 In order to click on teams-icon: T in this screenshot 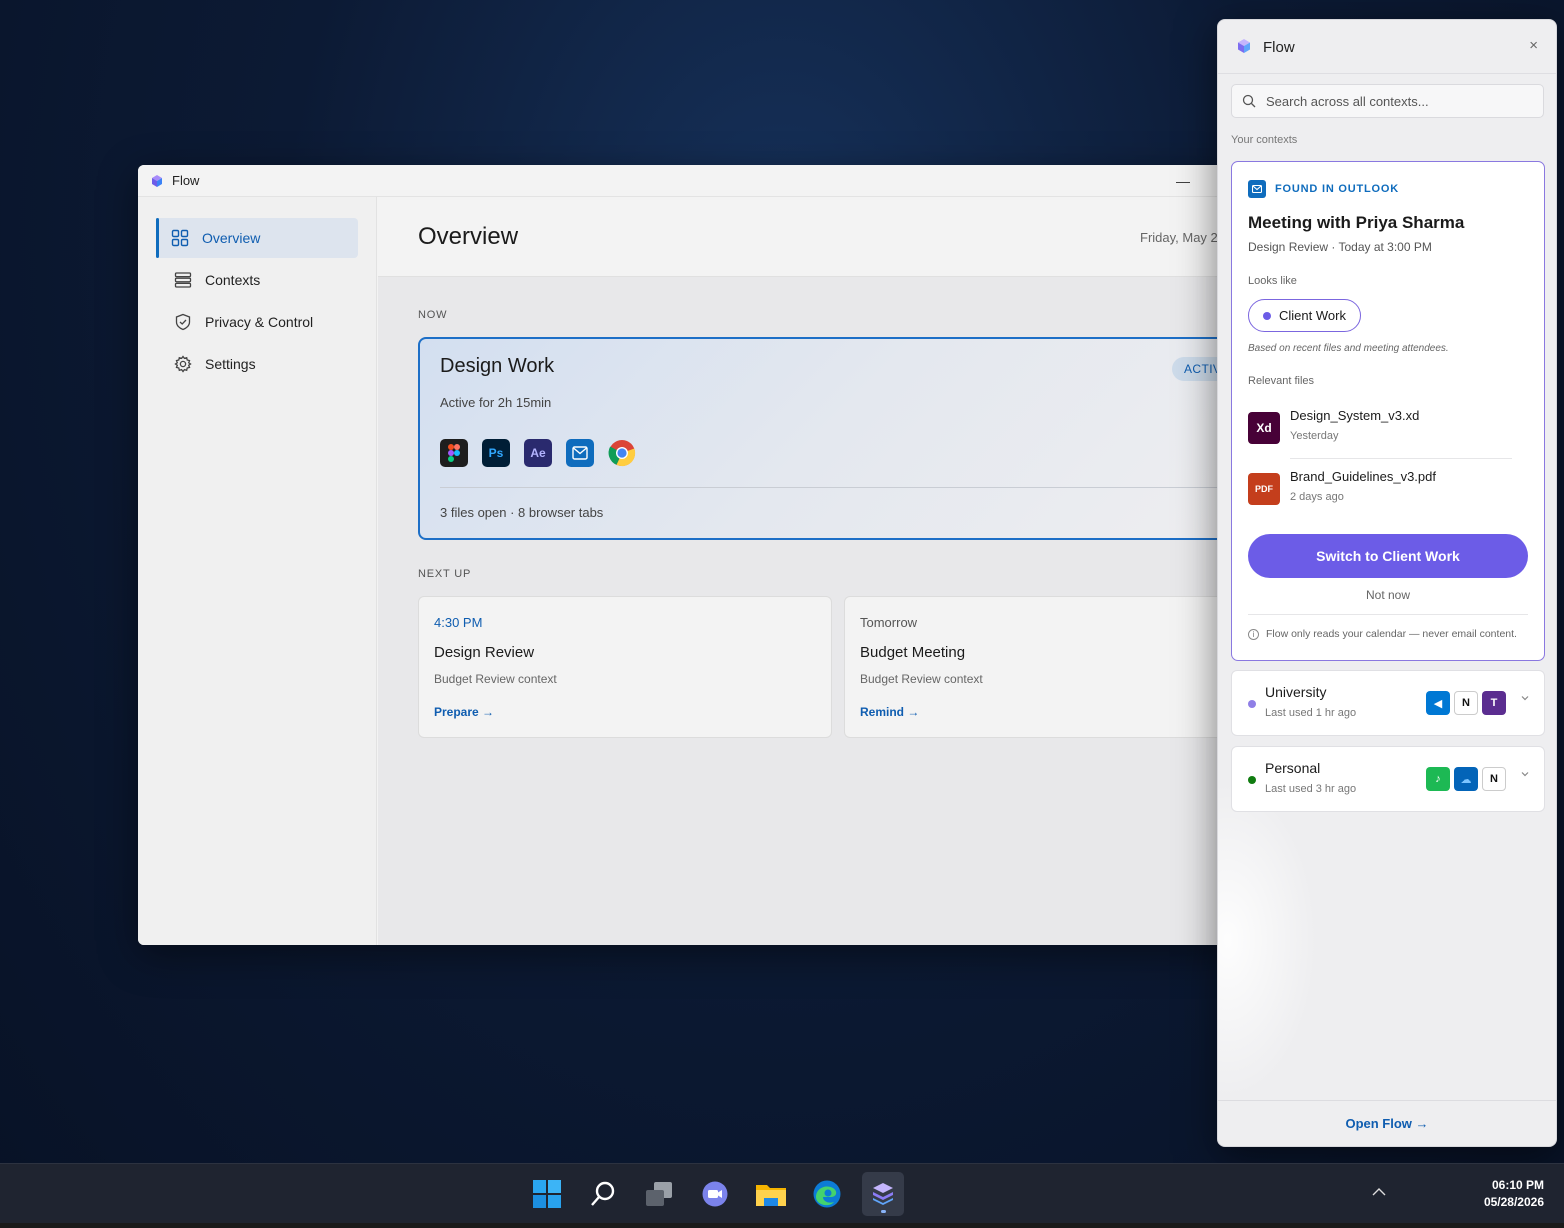, I will do `click(1494, 703)`.